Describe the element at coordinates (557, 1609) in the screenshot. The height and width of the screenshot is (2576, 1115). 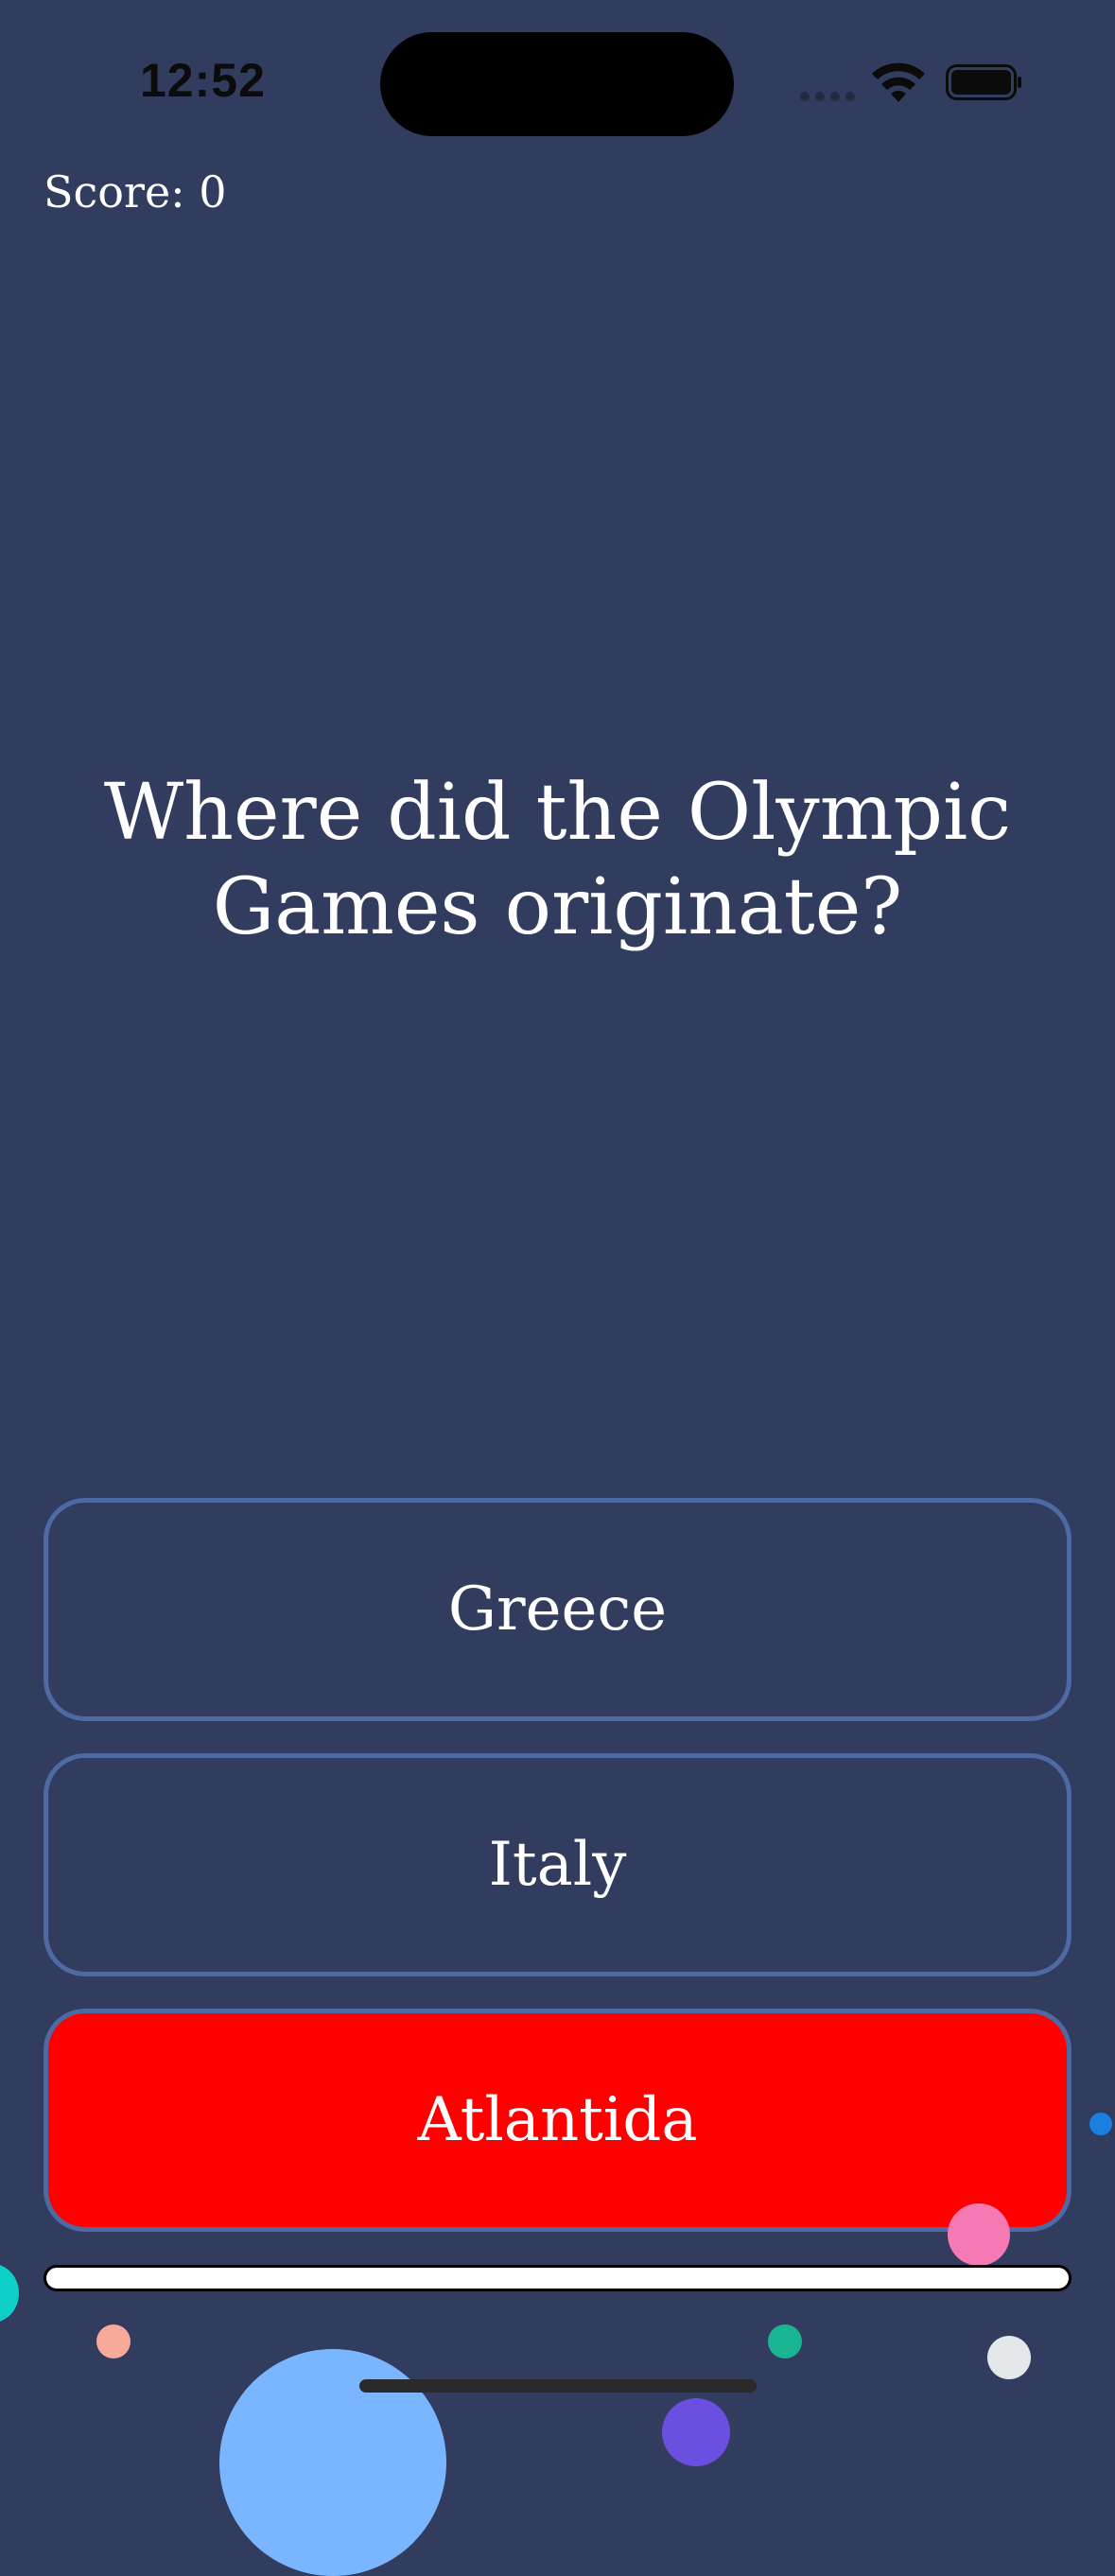
I see `answer-button-greece: Greece` at that location.